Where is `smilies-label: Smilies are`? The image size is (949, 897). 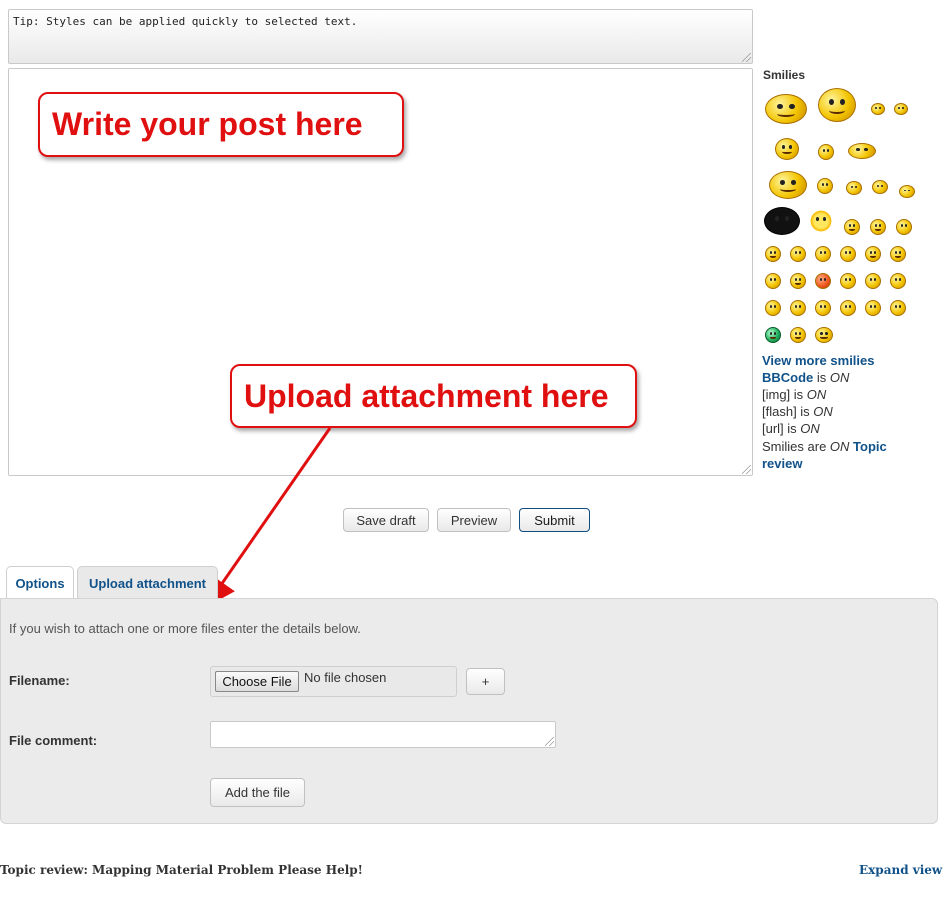 smilies-label: Smilies are is located at coordinates (796, 446).